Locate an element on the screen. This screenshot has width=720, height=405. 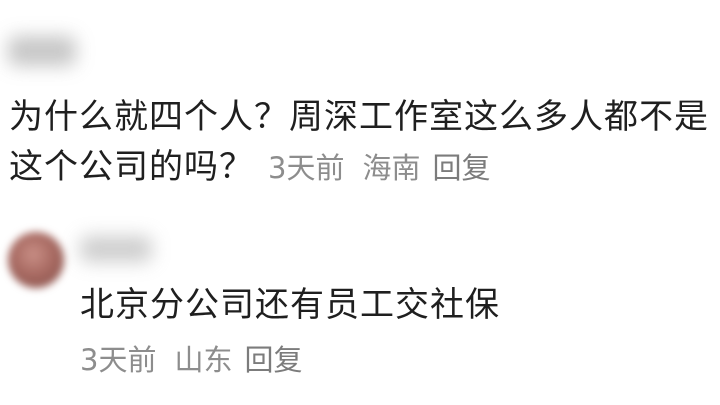
comment-meta: 3天前 海南 回复 is located at coordinates (372, 168).